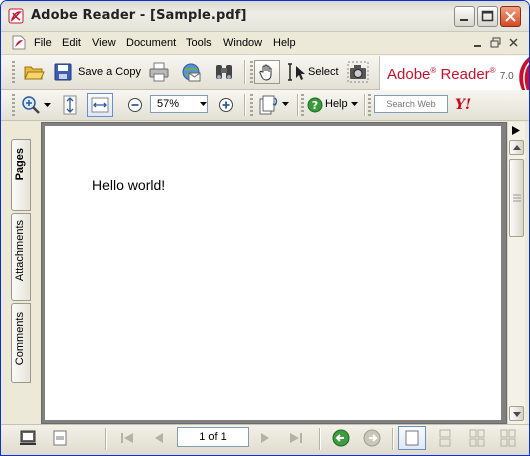  I want to click on continuous-facing-layout-icon, so click(508, 438).